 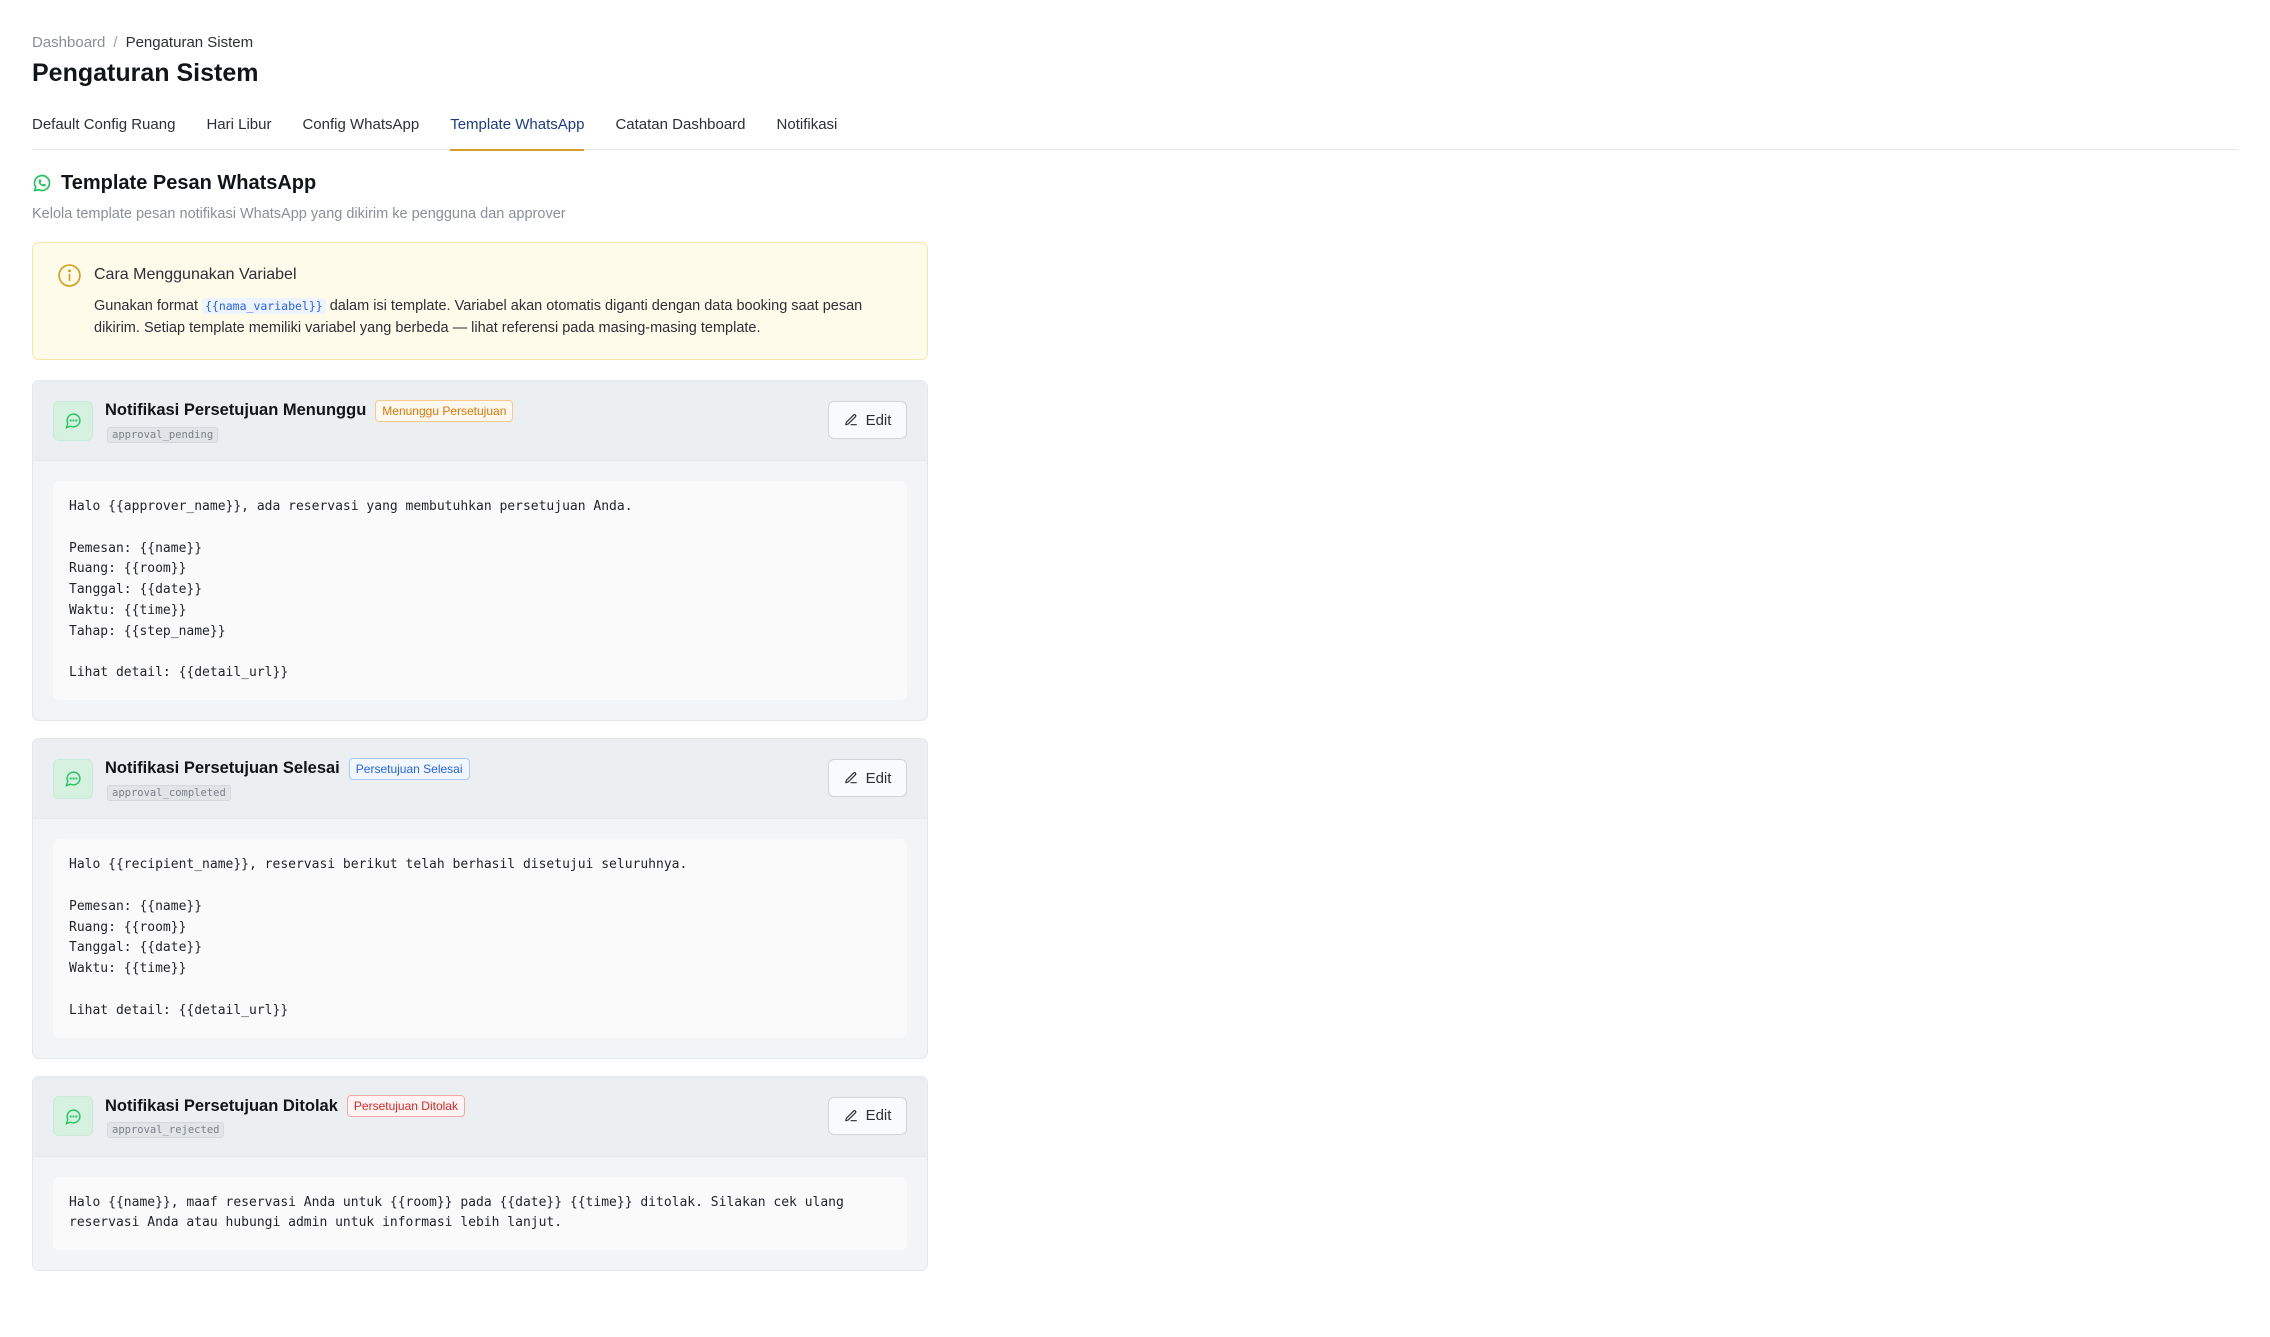 What do you see at coordinates (517, 130) in the screenshot?
I see `tab-template-whatsapp: Template WhatsApp` at bounding box center [517, 130].